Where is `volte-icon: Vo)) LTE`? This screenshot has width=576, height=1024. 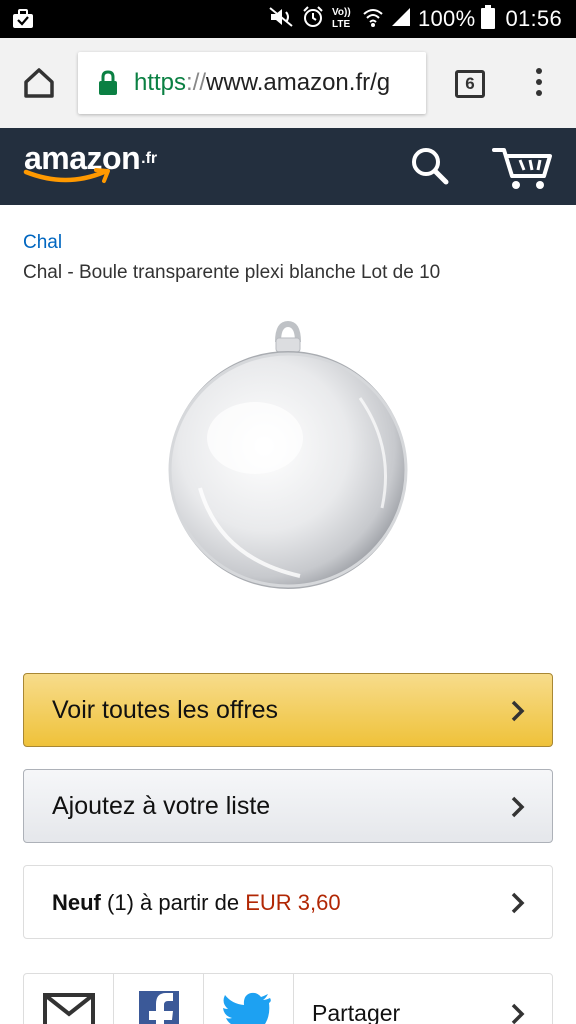 volte-icon: Vo)) LTE is located at coordinates (343, 19).